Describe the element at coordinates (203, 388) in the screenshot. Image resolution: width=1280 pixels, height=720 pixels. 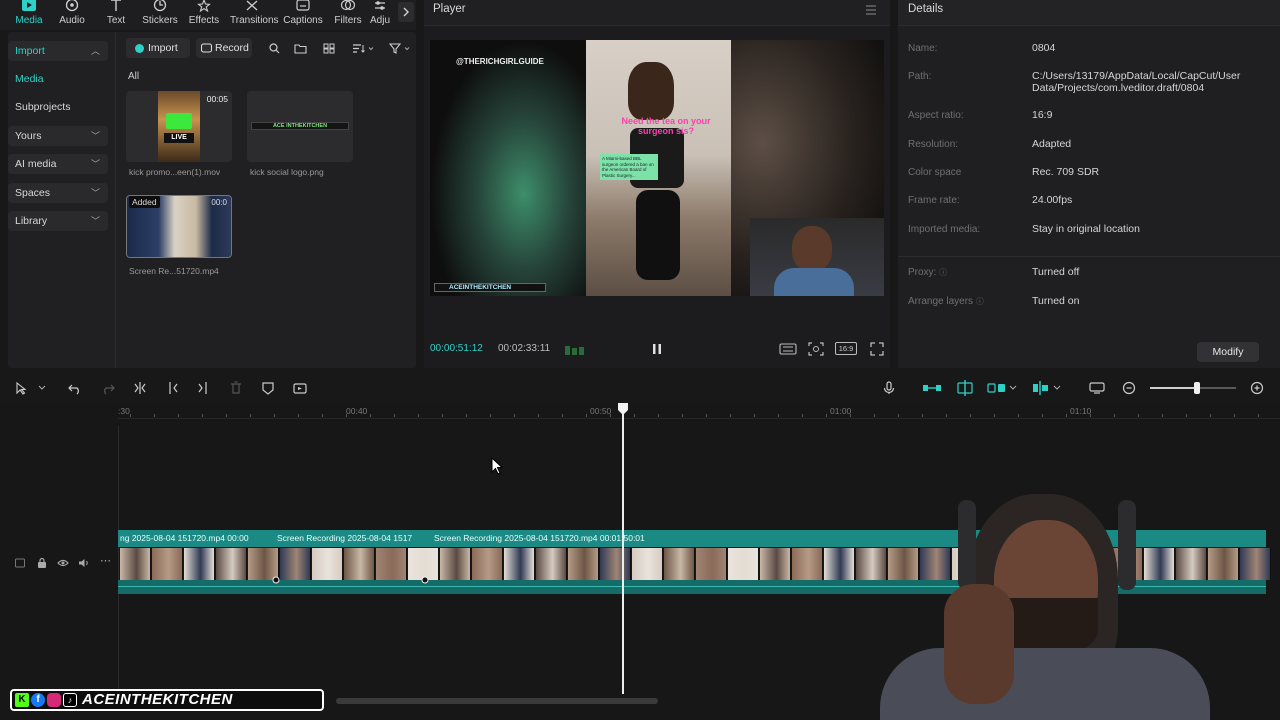
I see `split-right-icon` at that location.